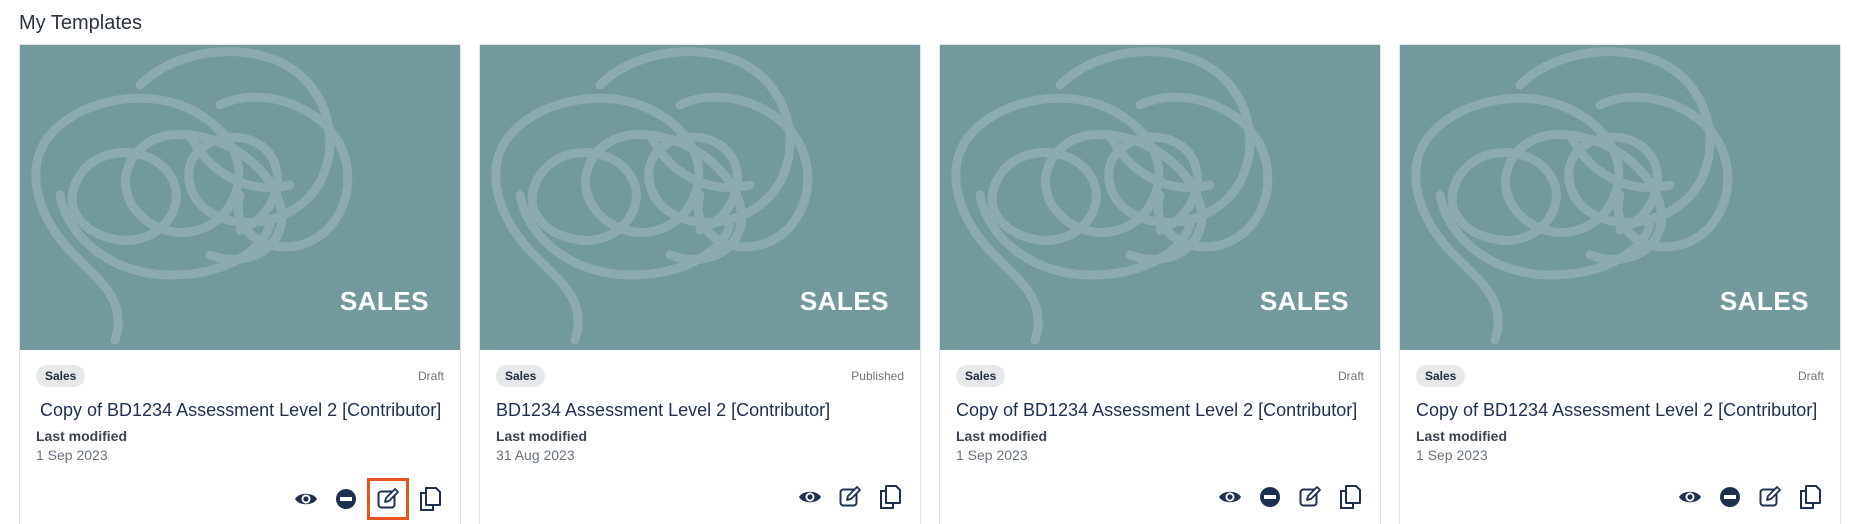 This screenshot has width=1854, height=524. What do you see at coordinates (703, 410) in the screenshot?
I see `card-title: BD1234 Assessment Level 2 [Contributor]` at bounding box center [703, 410].